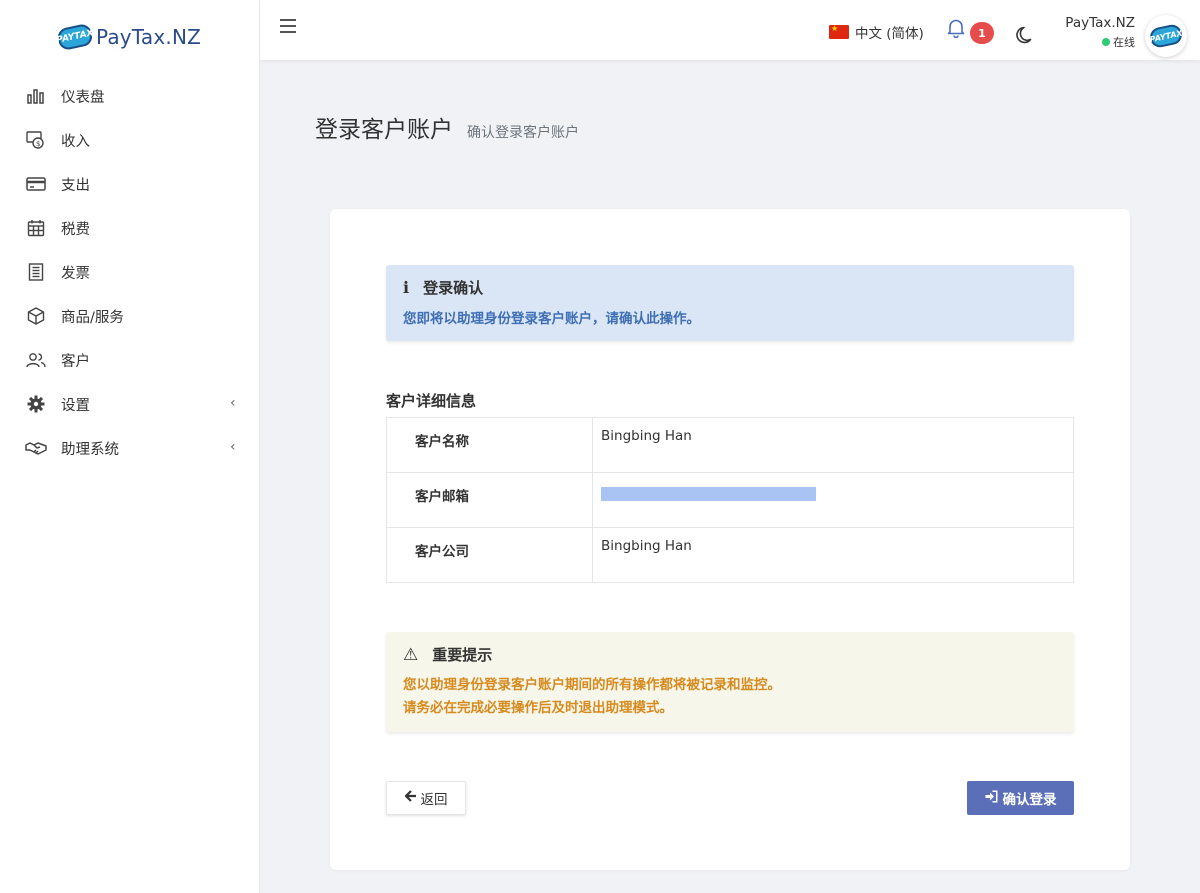 Image resolution: width=1200 pixels, height=893 pixels. I want to click on credit-card-icon, so click(36, 184).